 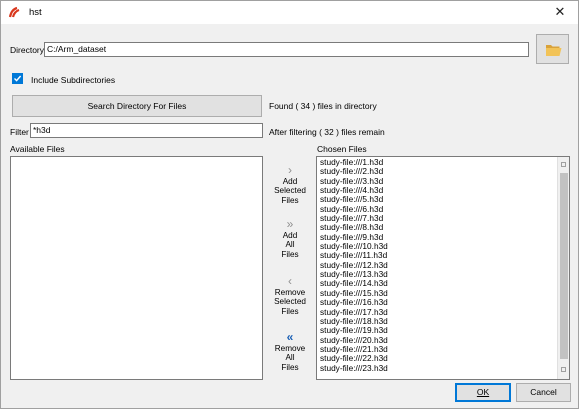 I want to click on cancel-button: Cancel, so click(x=543, y=392).